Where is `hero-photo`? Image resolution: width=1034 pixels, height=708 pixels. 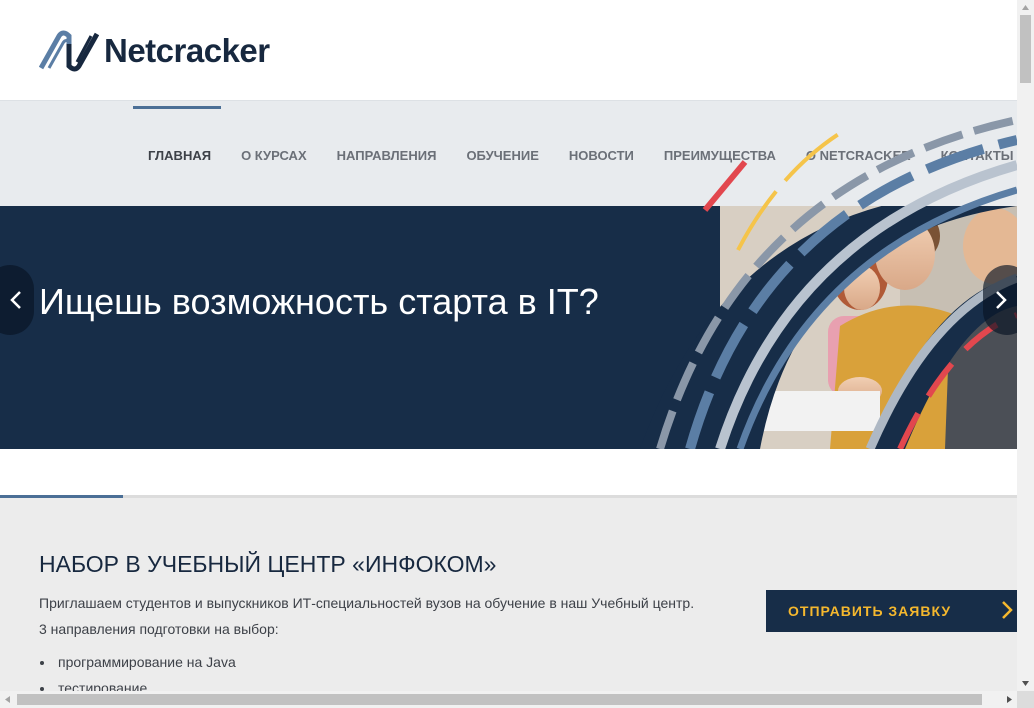
hero-photo is located at coordinates (828, 327).